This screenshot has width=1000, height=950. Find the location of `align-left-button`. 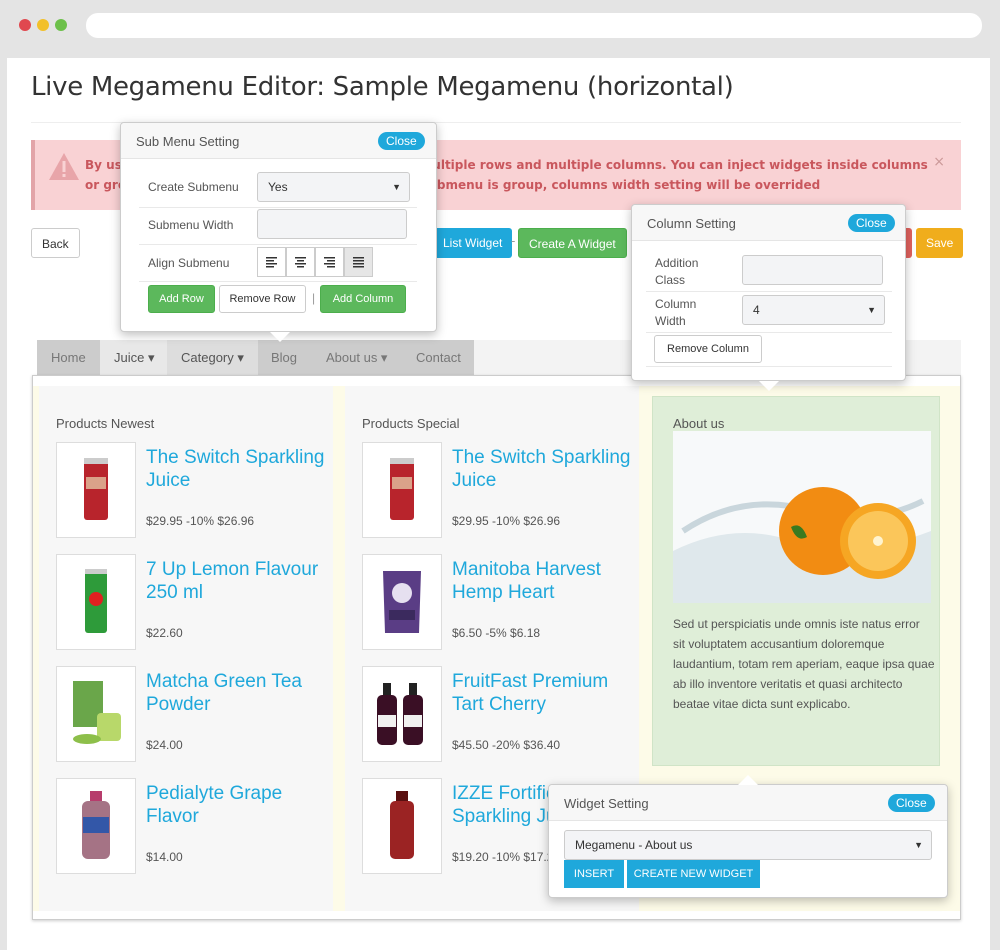

align-left-button is located at coordinates (271, 262).